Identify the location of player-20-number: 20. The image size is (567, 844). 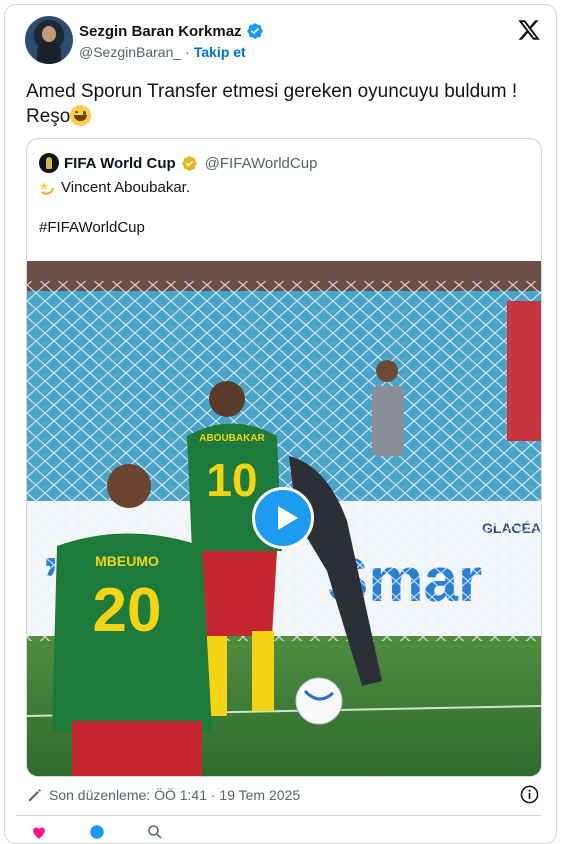
(127, 610).